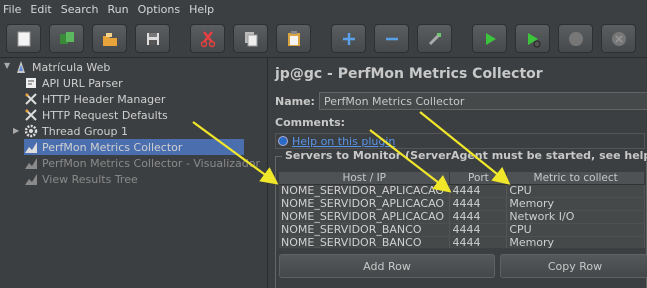 Image resolution: width=647 pixels, height=288 pixels. I want to click on column-header-port: Port, so click(478, 178).